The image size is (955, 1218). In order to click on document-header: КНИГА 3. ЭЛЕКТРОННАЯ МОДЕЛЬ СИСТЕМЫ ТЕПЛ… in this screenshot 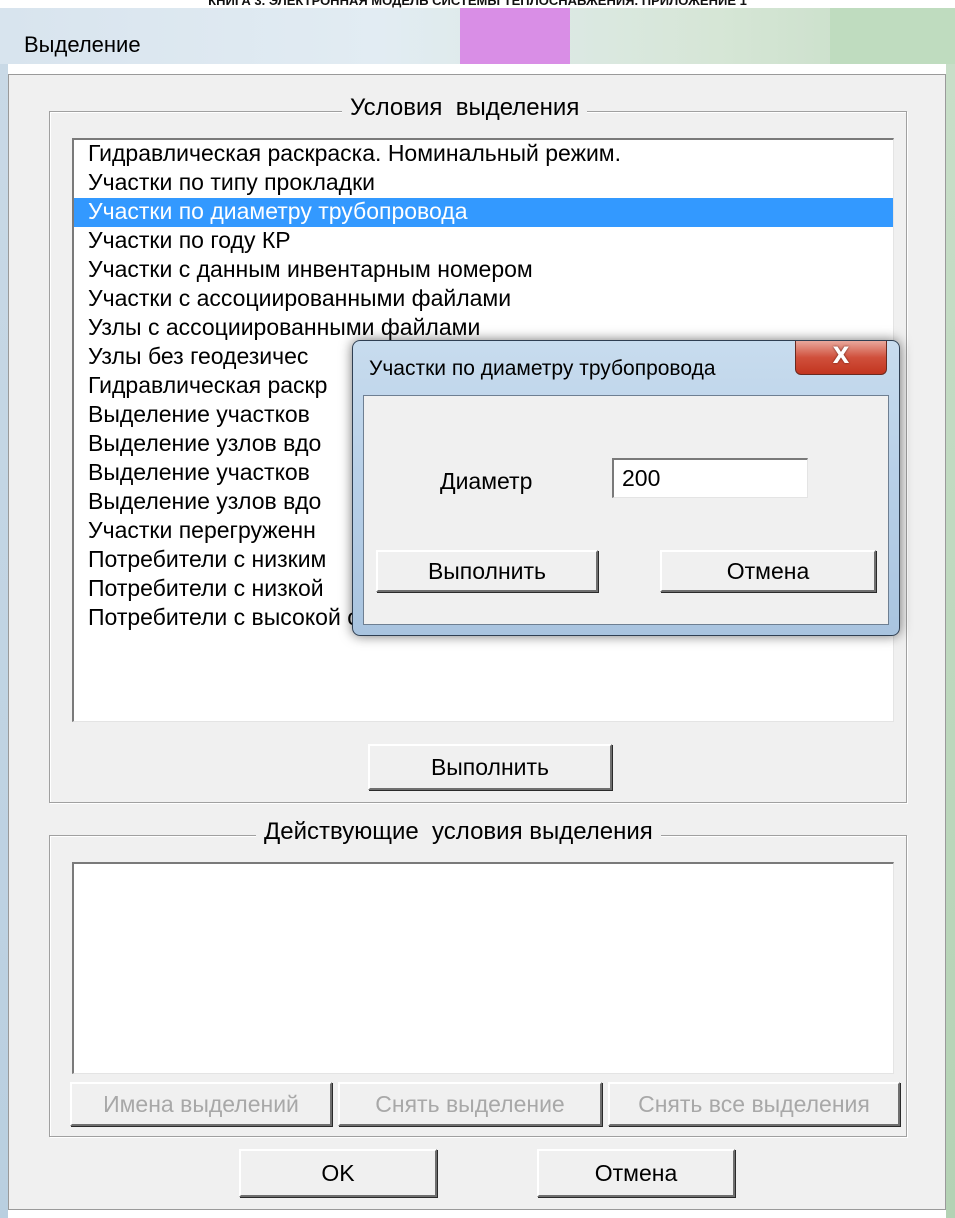, I will do `click(477, 4)`.